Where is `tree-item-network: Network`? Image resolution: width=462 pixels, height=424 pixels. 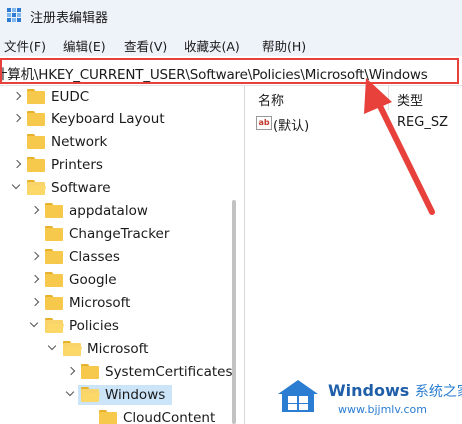 tree-item-network: Network is located at coordinates (114, 142).